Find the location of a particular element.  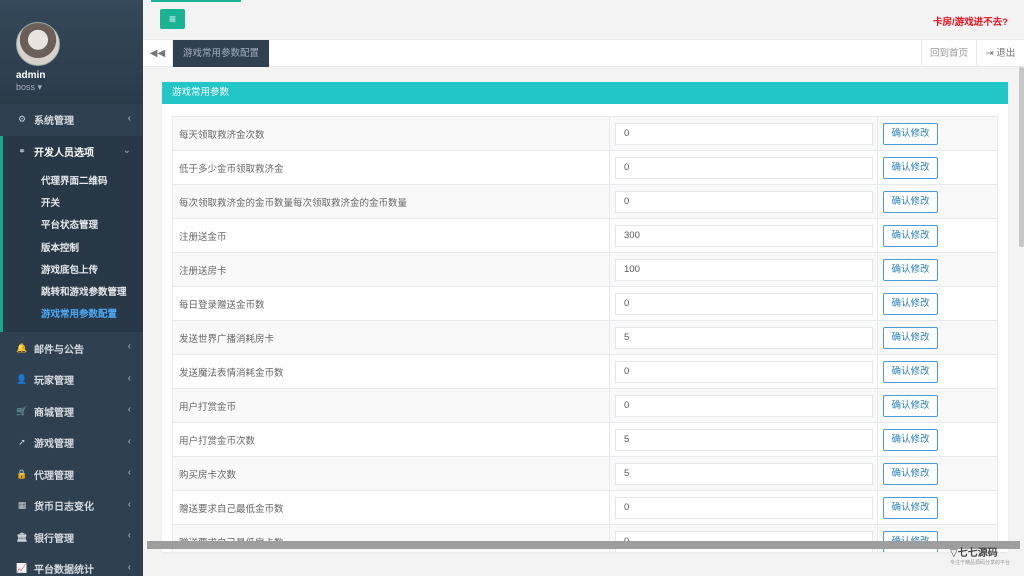

submenu-item: 游戏常用参数配置 is located at coordinates (73, 315).